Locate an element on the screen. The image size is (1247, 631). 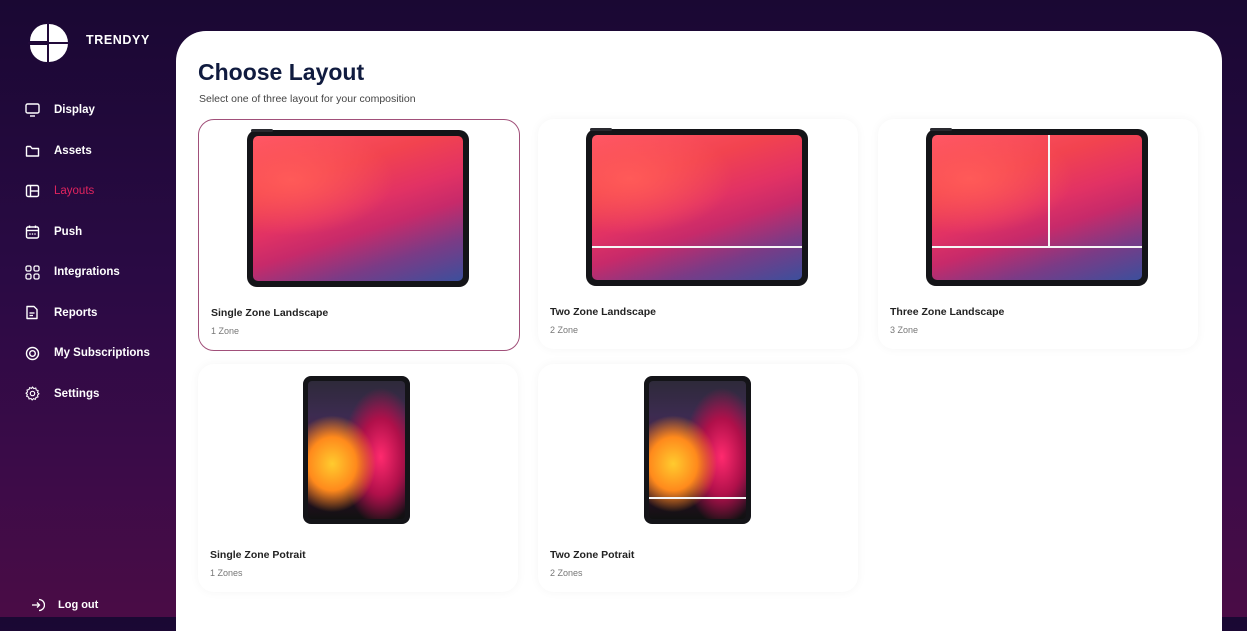
layout-zone-count: 1 Zone is located at coordinates (225, 331).